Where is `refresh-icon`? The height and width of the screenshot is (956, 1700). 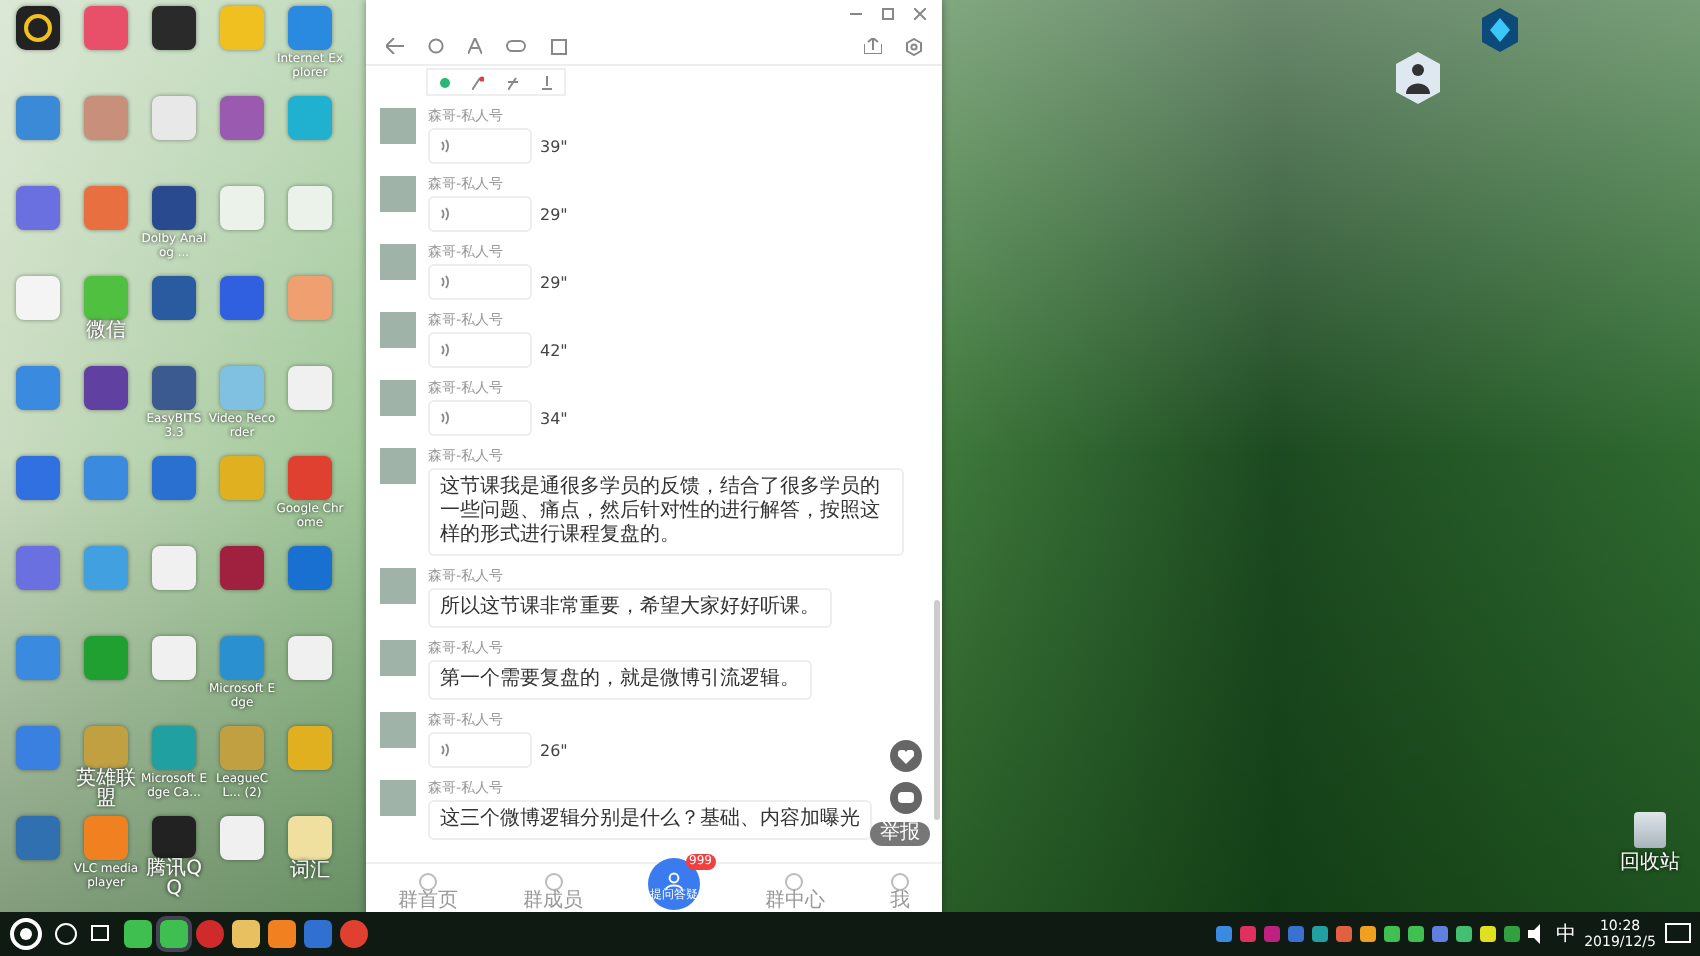 refresh-icon is located at coordinates (436, 46).